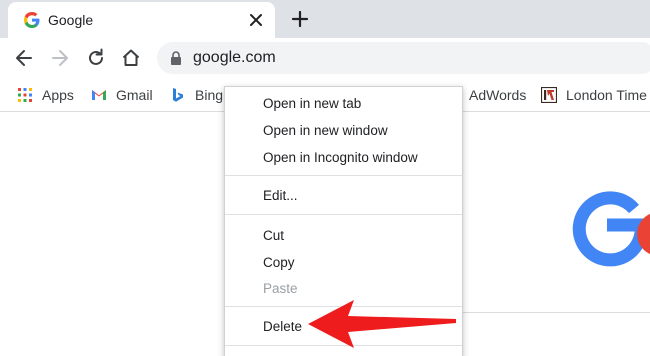 The width and height of the screenshot is (650, 356). What do you see at coordinates (234, 58) in the screenshot?
I see `url-text: google.com` at bounding box center [234, 58].